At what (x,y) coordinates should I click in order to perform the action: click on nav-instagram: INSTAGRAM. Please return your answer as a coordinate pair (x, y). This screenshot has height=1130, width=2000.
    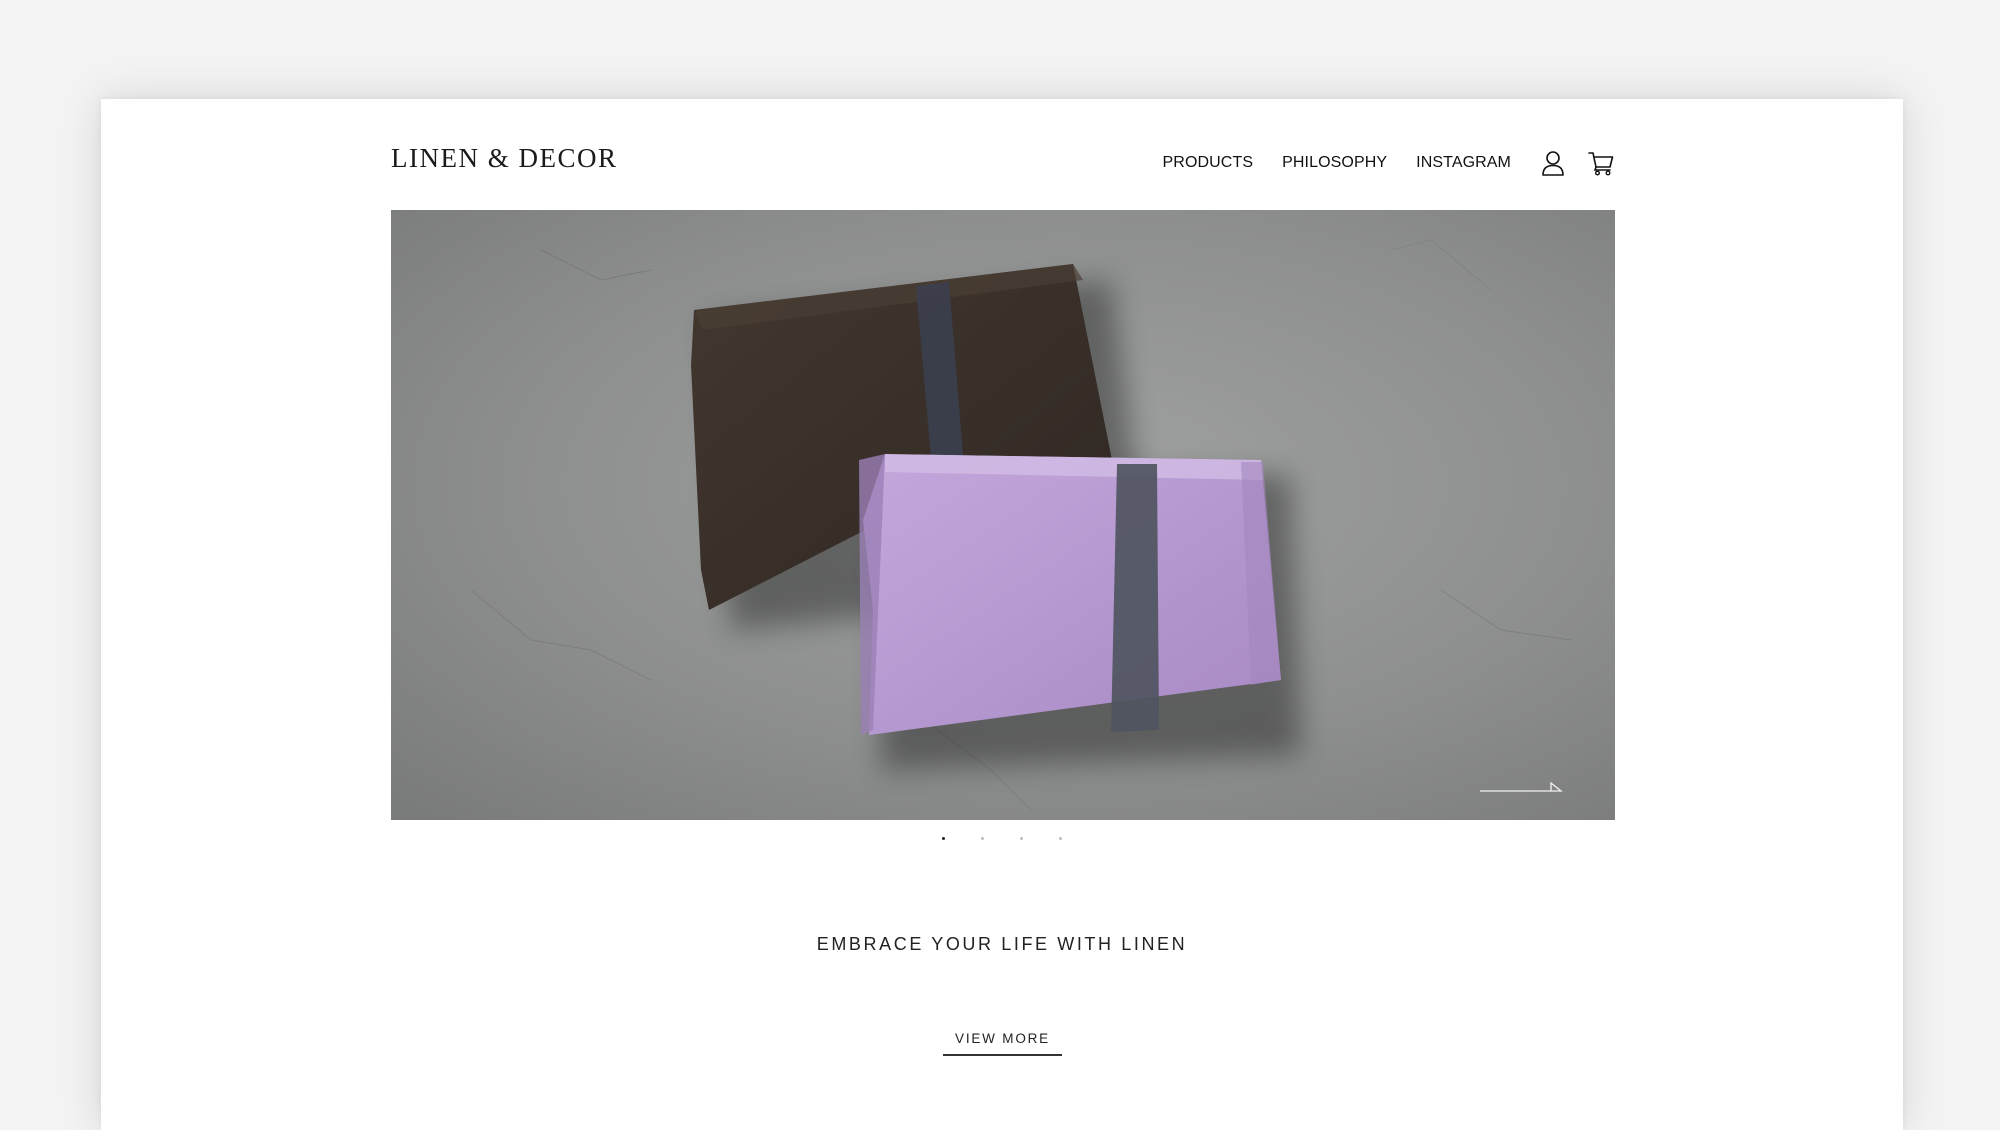
    Looking at the image, I should click on (1463, 163).